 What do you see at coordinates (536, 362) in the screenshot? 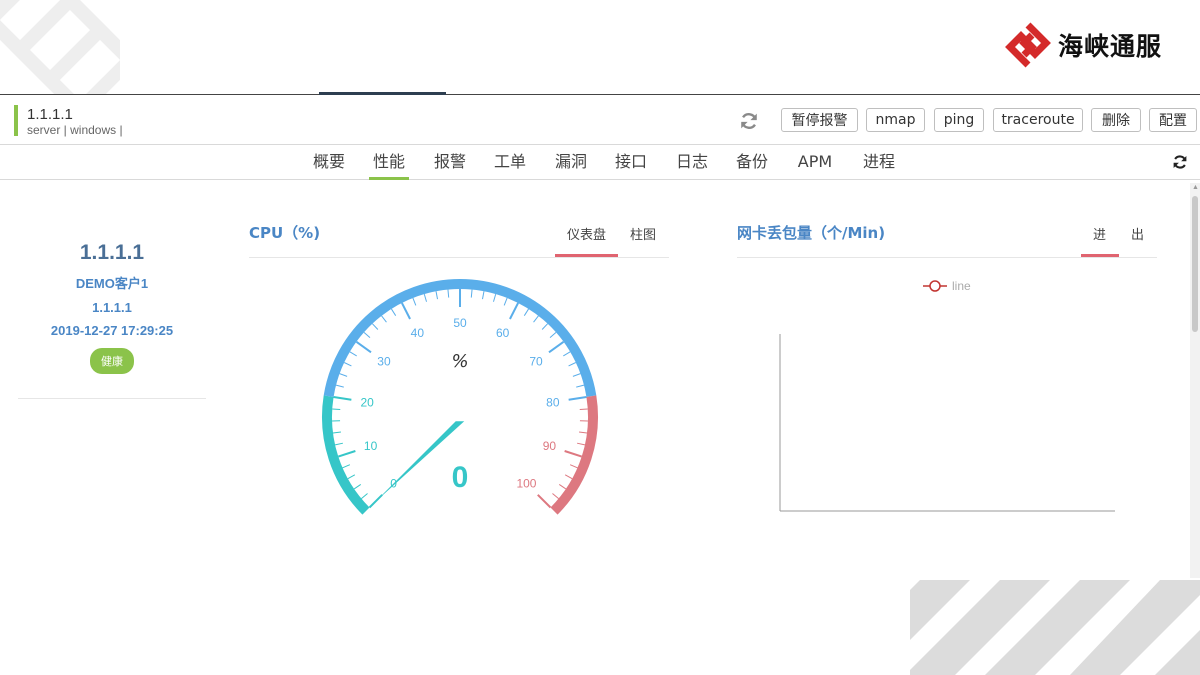
I see `gauge-tick-label: 70` at bounding box center [536, 362].